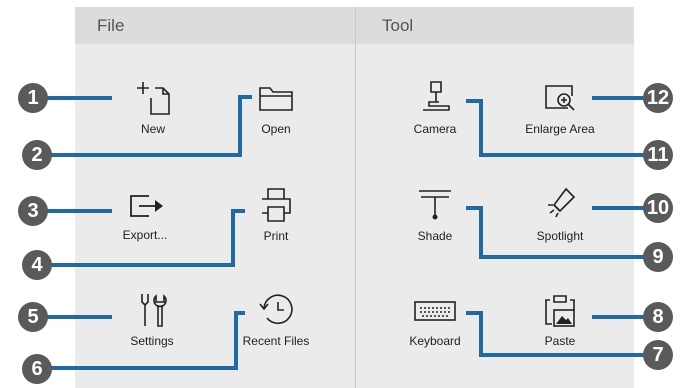  What do you see at coordinates (276, 205) in the screenshot?
I see `printer-icon` at bounding box center [276, 205].